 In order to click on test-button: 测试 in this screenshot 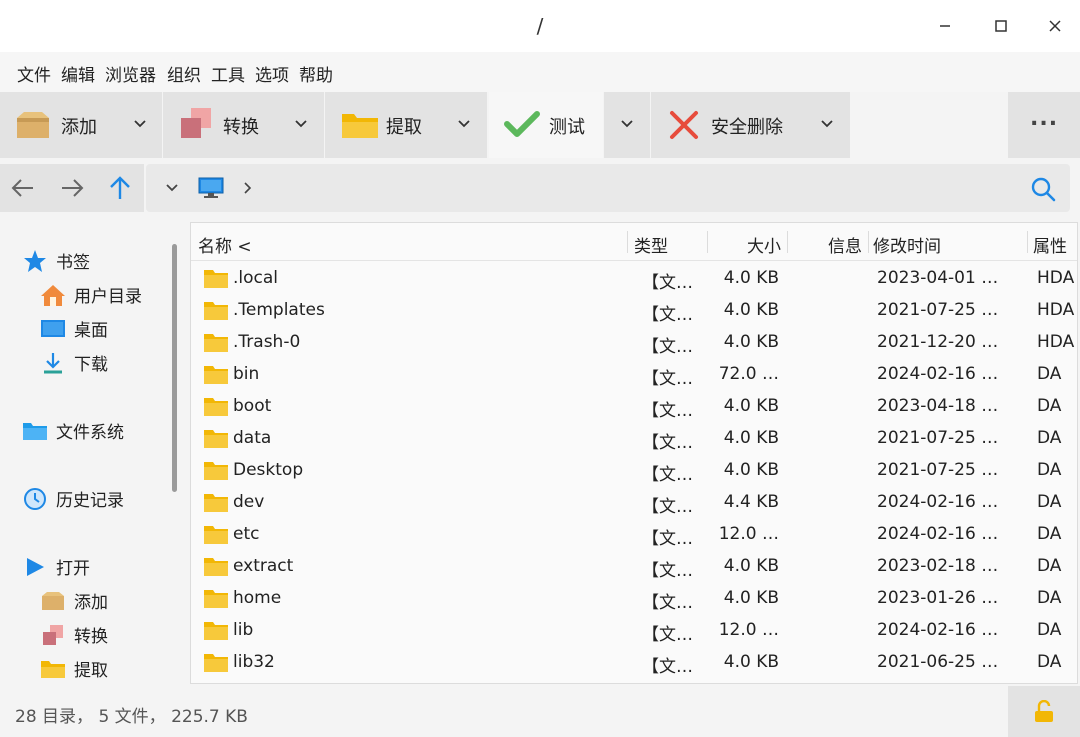, I will do `click(546, 125)`.